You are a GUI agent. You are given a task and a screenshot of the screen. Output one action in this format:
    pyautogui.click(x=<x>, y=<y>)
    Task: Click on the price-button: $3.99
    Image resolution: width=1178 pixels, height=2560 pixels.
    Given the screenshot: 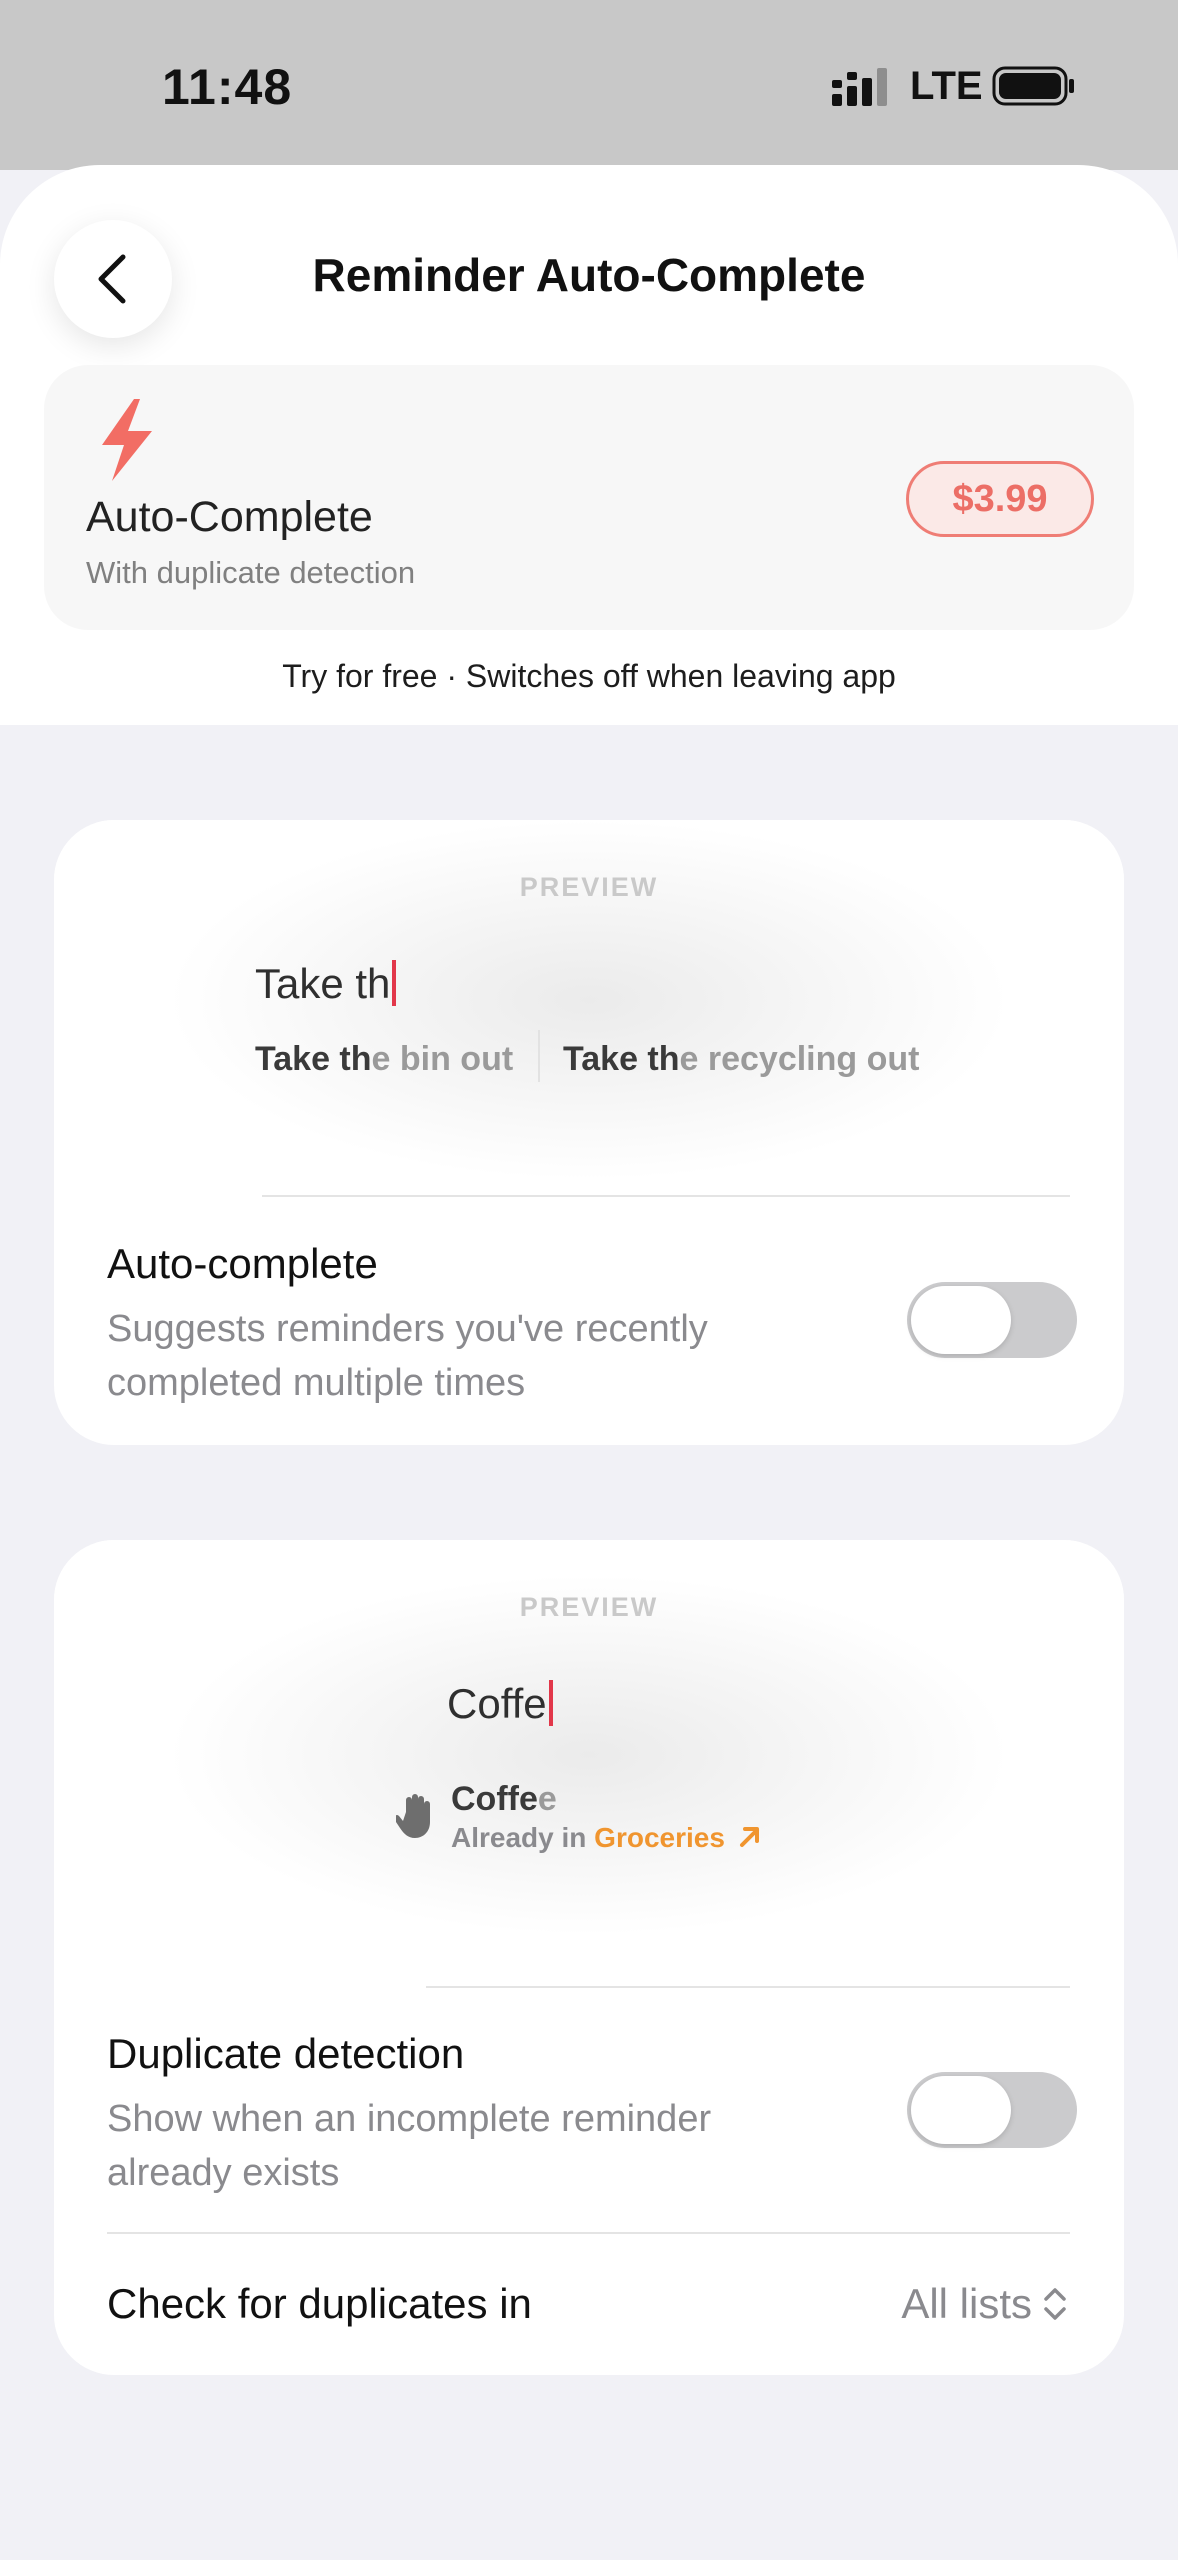 What is the action you would take?
    pyautogui.click(x=1000, y=499)
    